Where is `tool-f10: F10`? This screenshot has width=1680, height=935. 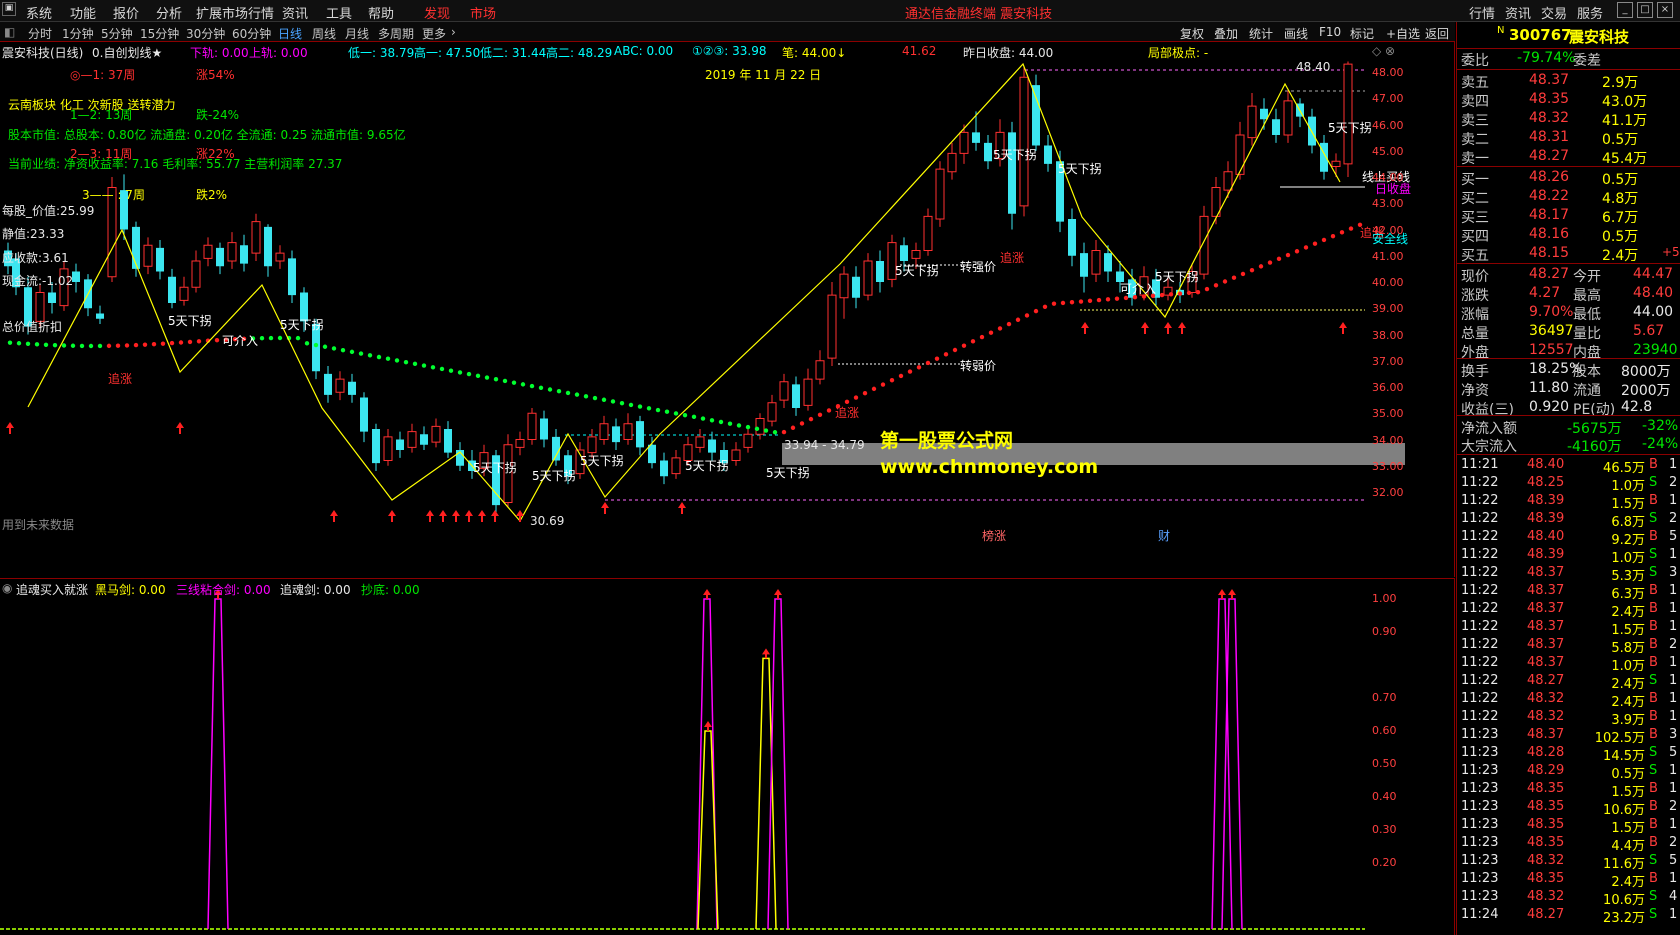
tool-f10: F10 is located at coordinates (1330, 32).